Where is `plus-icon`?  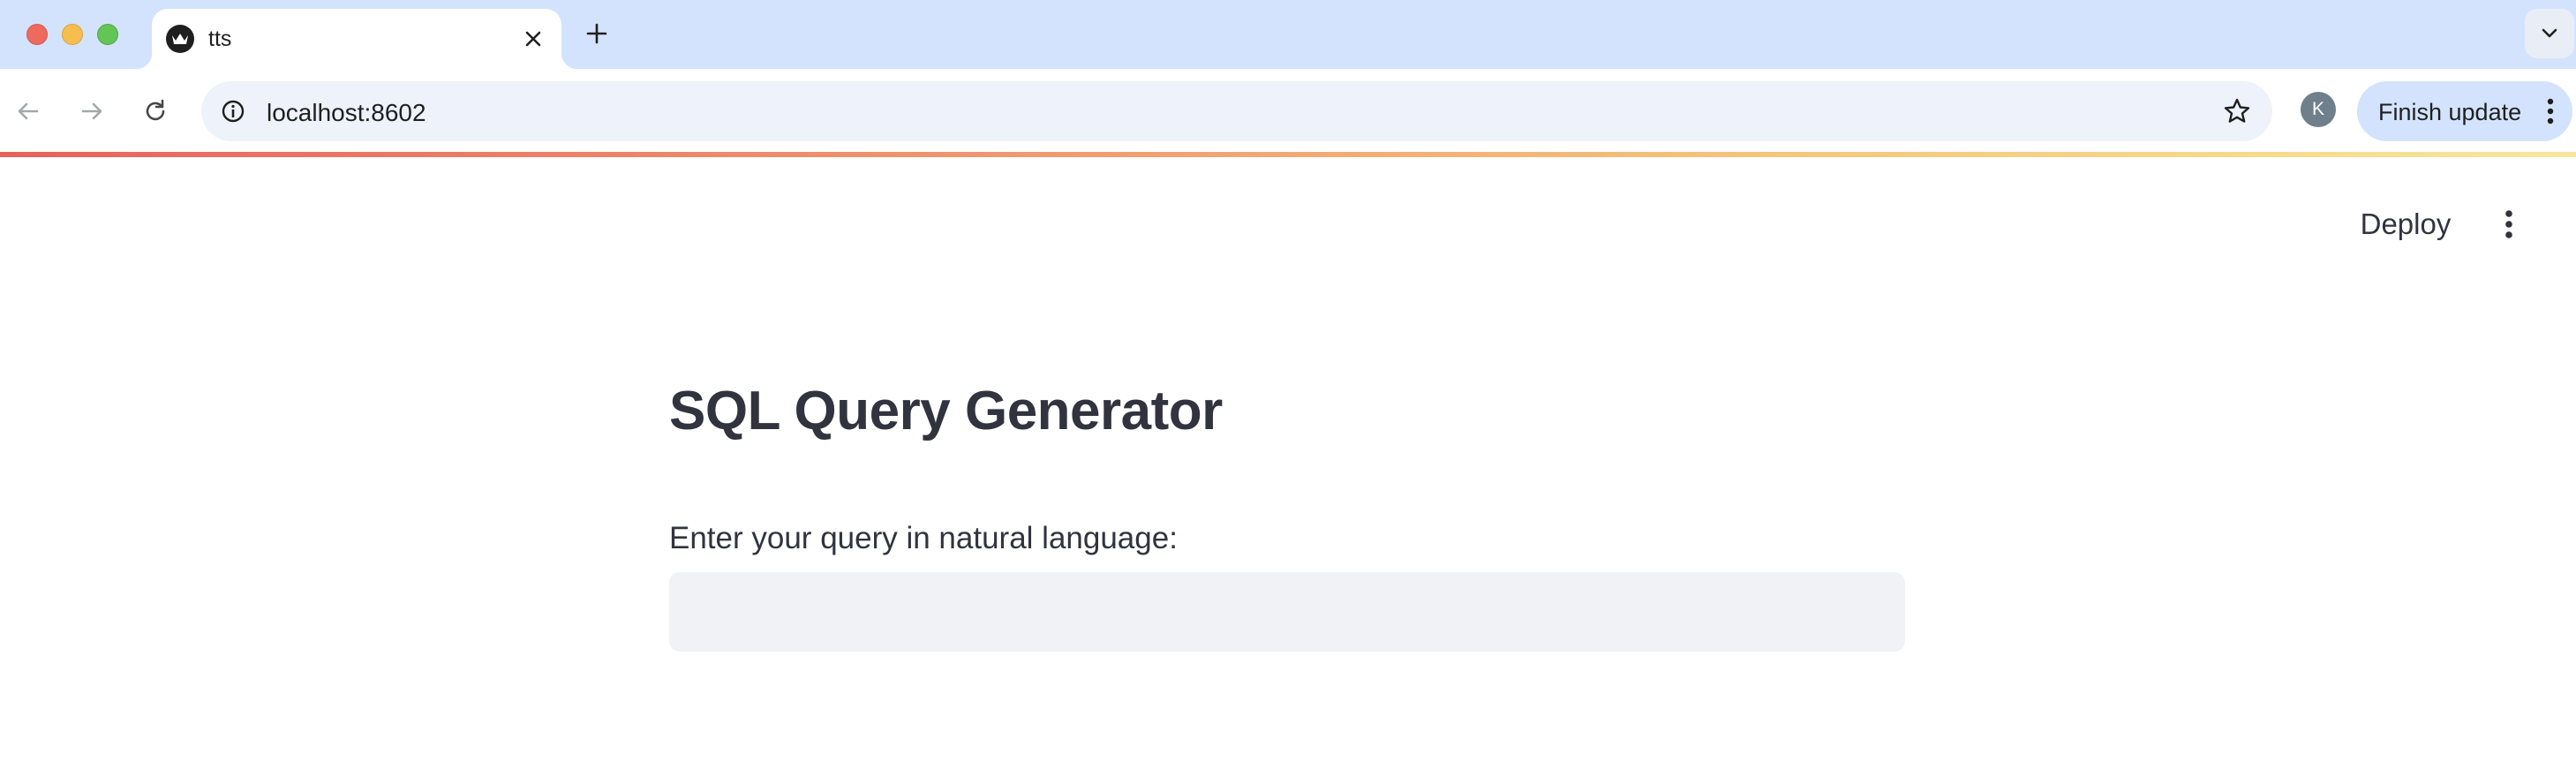 plus-icon is located at coordinates (597, 33).